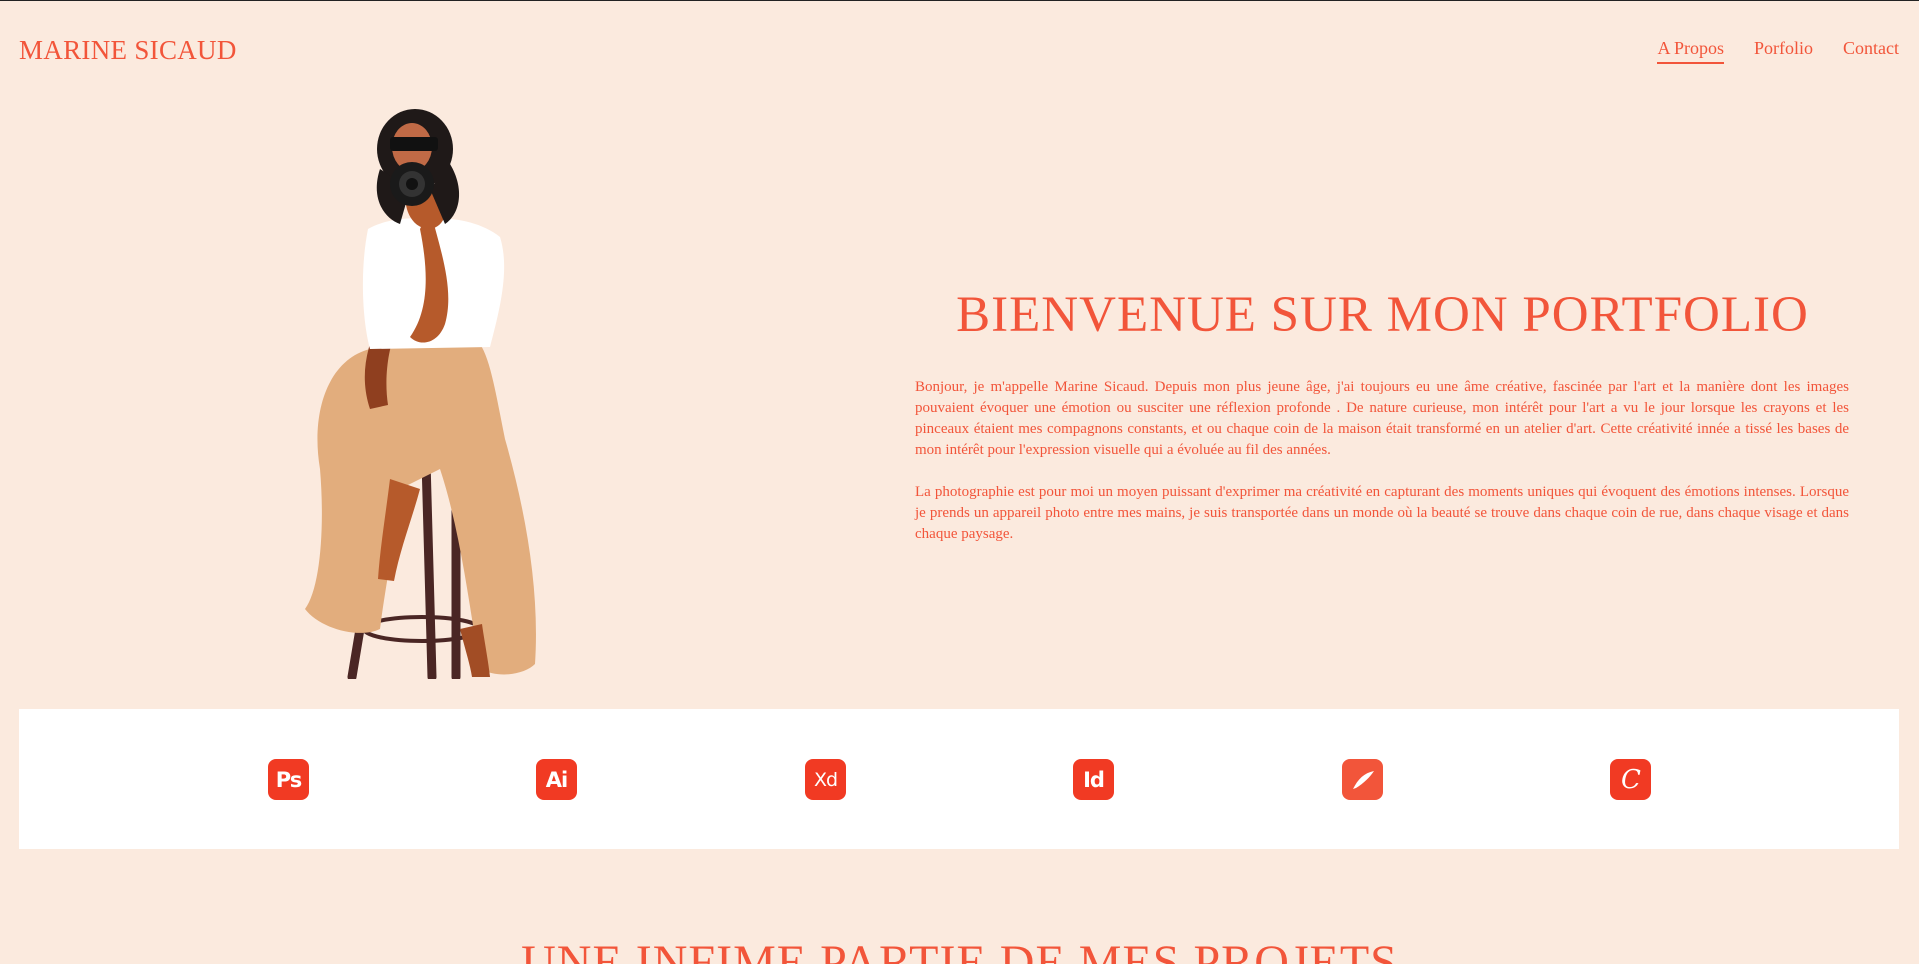 Image resolution: width=1919 pixels, height=964 pixels. I want to click on photoshop-icon: Ps, so click(288, 779).